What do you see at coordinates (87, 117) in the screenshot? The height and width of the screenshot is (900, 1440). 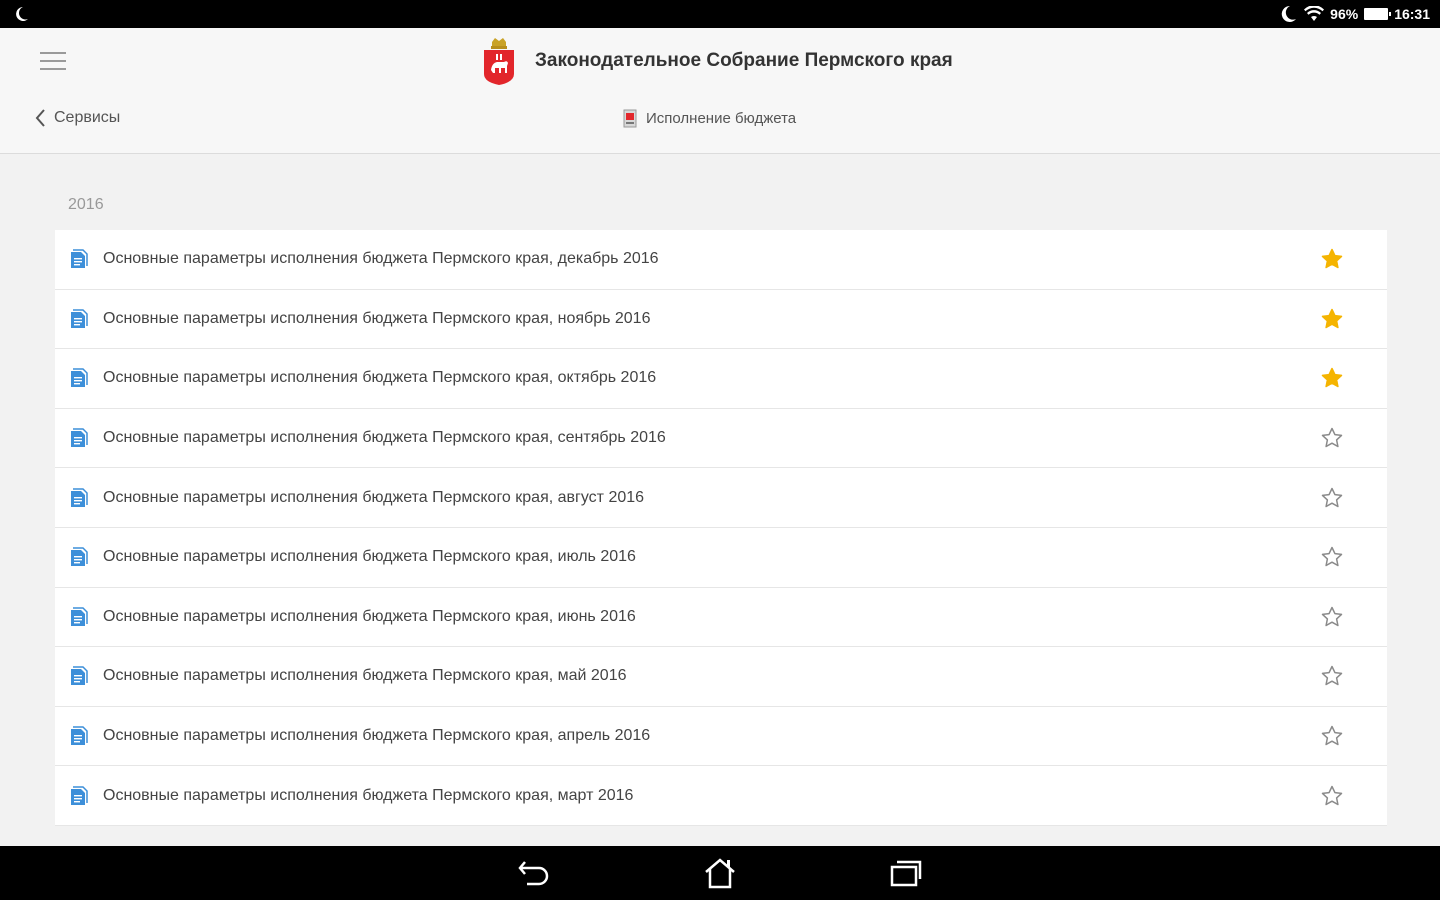 I see `back-label: Сервисы` at bounding box center [87, 117].